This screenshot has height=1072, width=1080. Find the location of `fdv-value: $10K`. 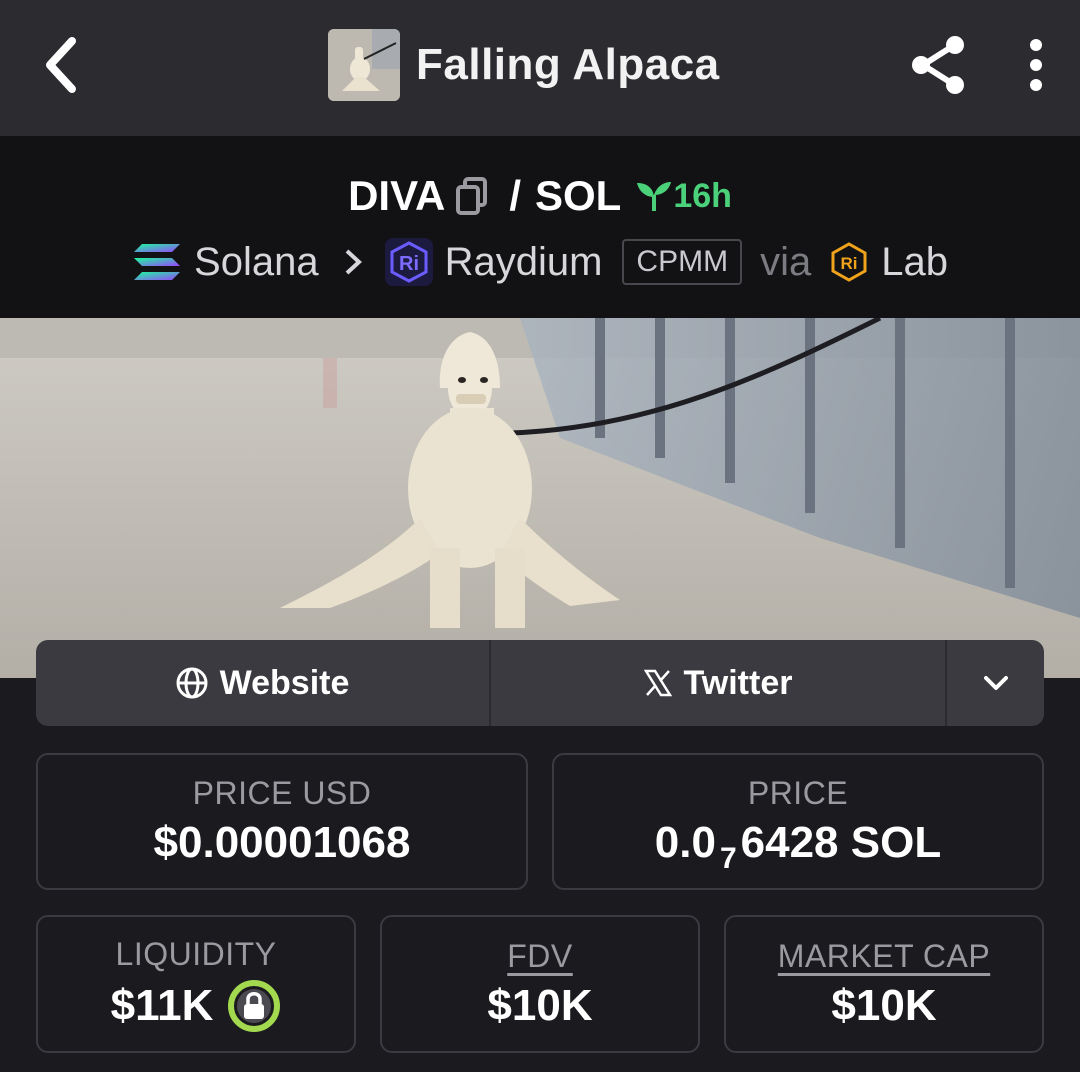

fdv-value: $10K is located at coordinates (540, 1005).